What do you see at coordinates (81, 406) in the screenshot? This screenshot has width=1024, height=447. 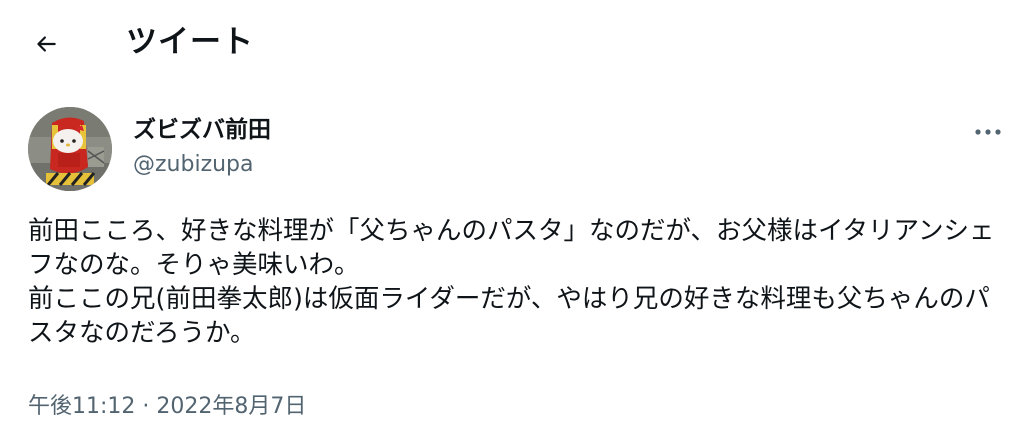 I see `tweet-time-link: 午後11:12` at bounding box center [81, 406].